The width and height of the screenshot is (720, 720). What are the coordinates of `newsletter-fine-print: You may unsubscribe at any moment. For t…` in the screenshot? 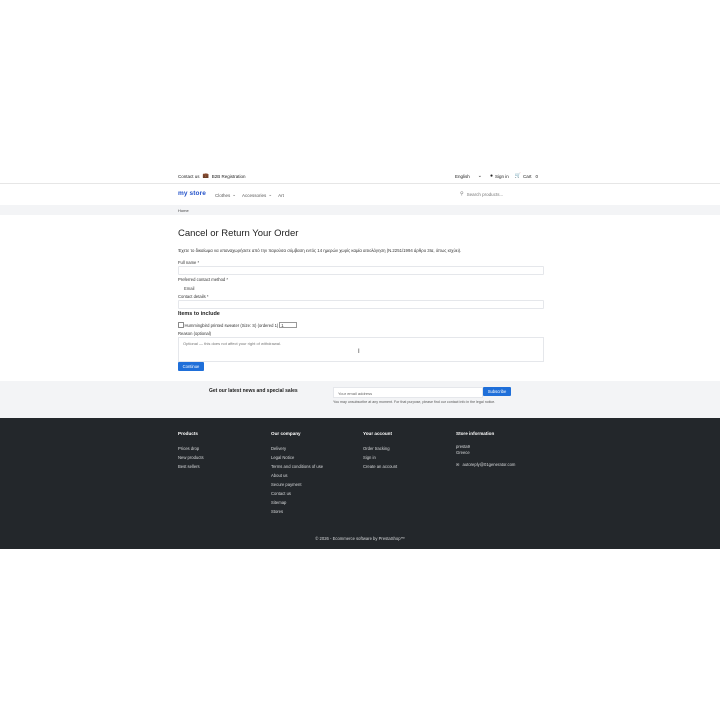 It's located at (414, 402).